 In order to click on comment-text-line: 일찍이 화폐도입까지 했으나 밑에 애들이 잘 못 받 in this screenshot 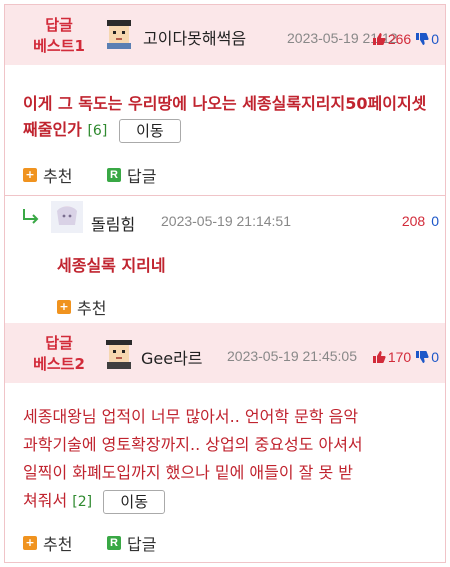, I will do `click(188, 472)`.